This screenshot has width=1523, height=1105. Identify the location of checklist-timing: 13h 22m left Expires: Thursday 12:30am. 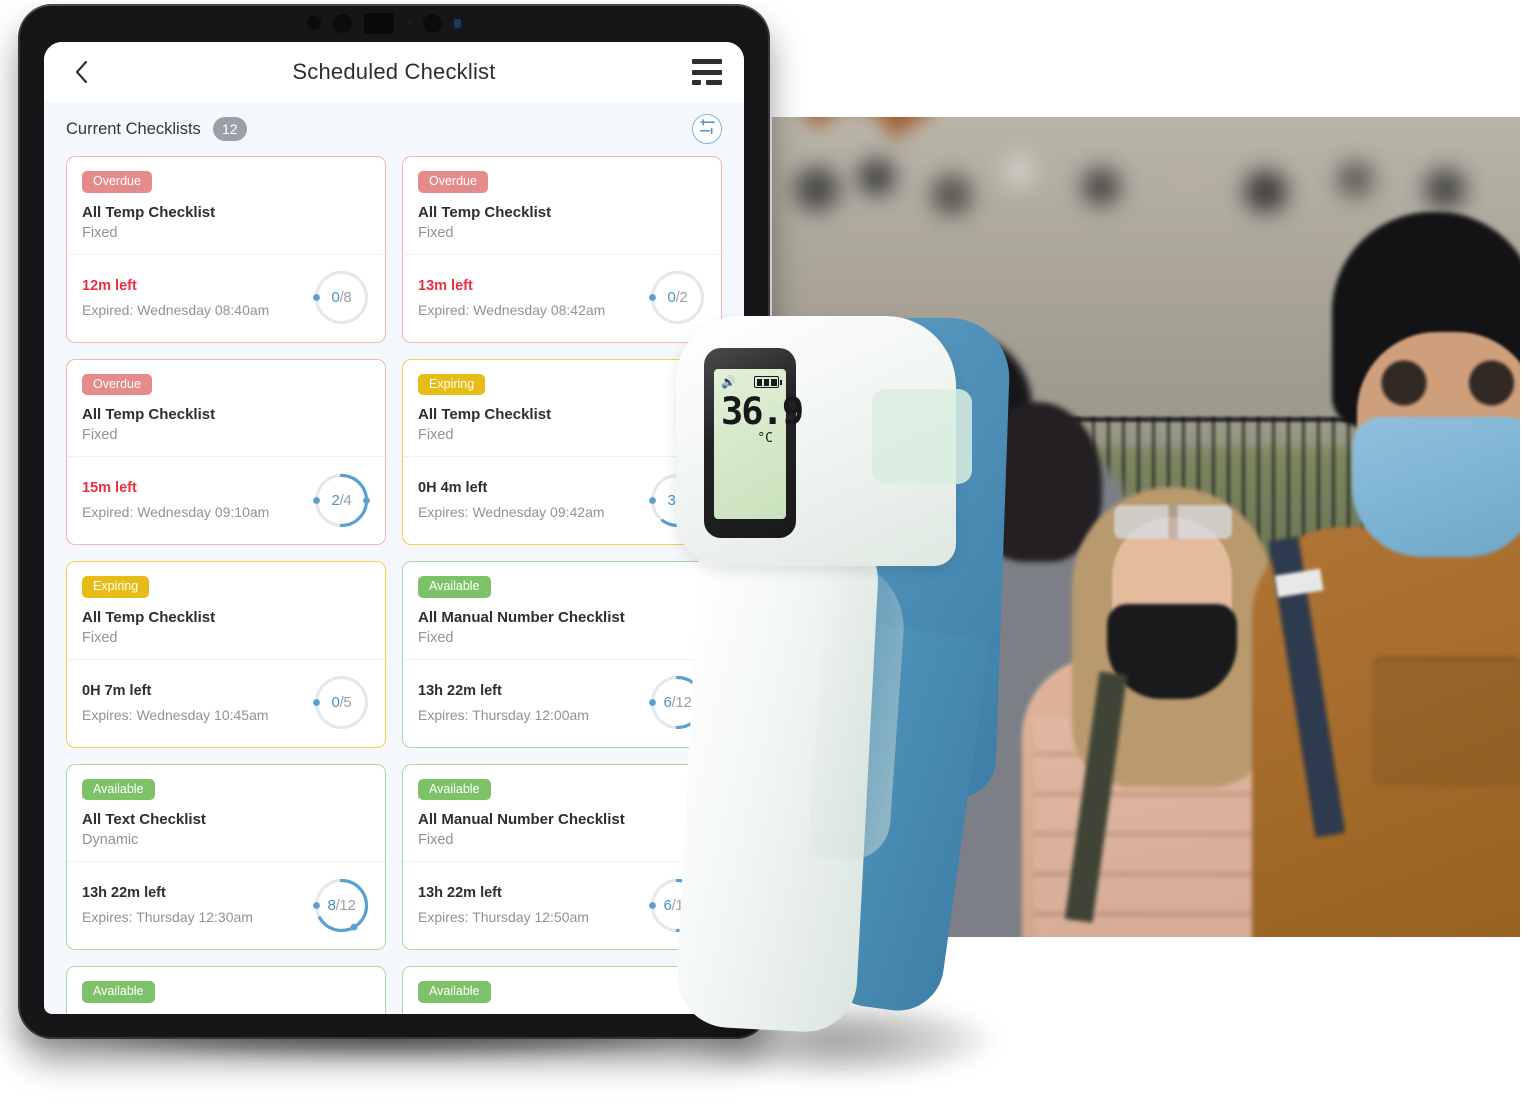
(197, 905).